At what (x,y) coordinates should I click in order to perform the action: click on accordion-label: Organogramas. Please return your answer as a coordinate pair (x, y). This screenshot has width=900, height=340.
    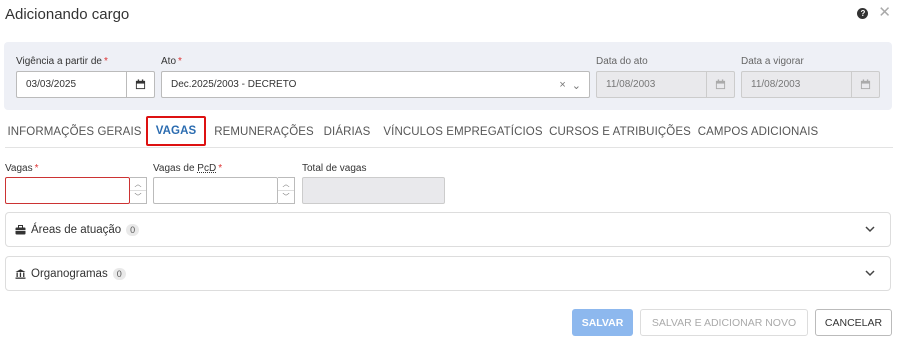
    Looking at the image, I should click on (69, 273).